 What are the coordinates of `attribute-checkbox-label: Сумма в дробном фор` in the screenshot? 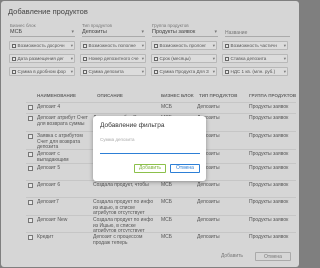 It's located at (41, 71).